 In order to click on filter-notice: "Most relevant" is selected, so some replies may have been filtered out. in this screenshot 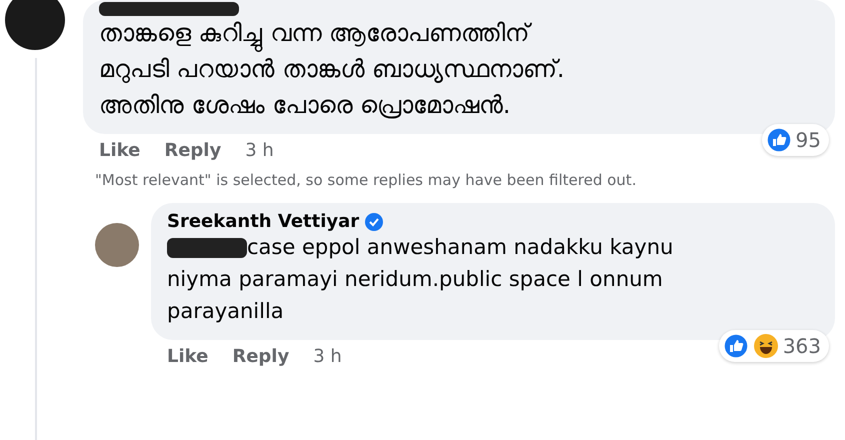, I will do `click(365, 180)`.